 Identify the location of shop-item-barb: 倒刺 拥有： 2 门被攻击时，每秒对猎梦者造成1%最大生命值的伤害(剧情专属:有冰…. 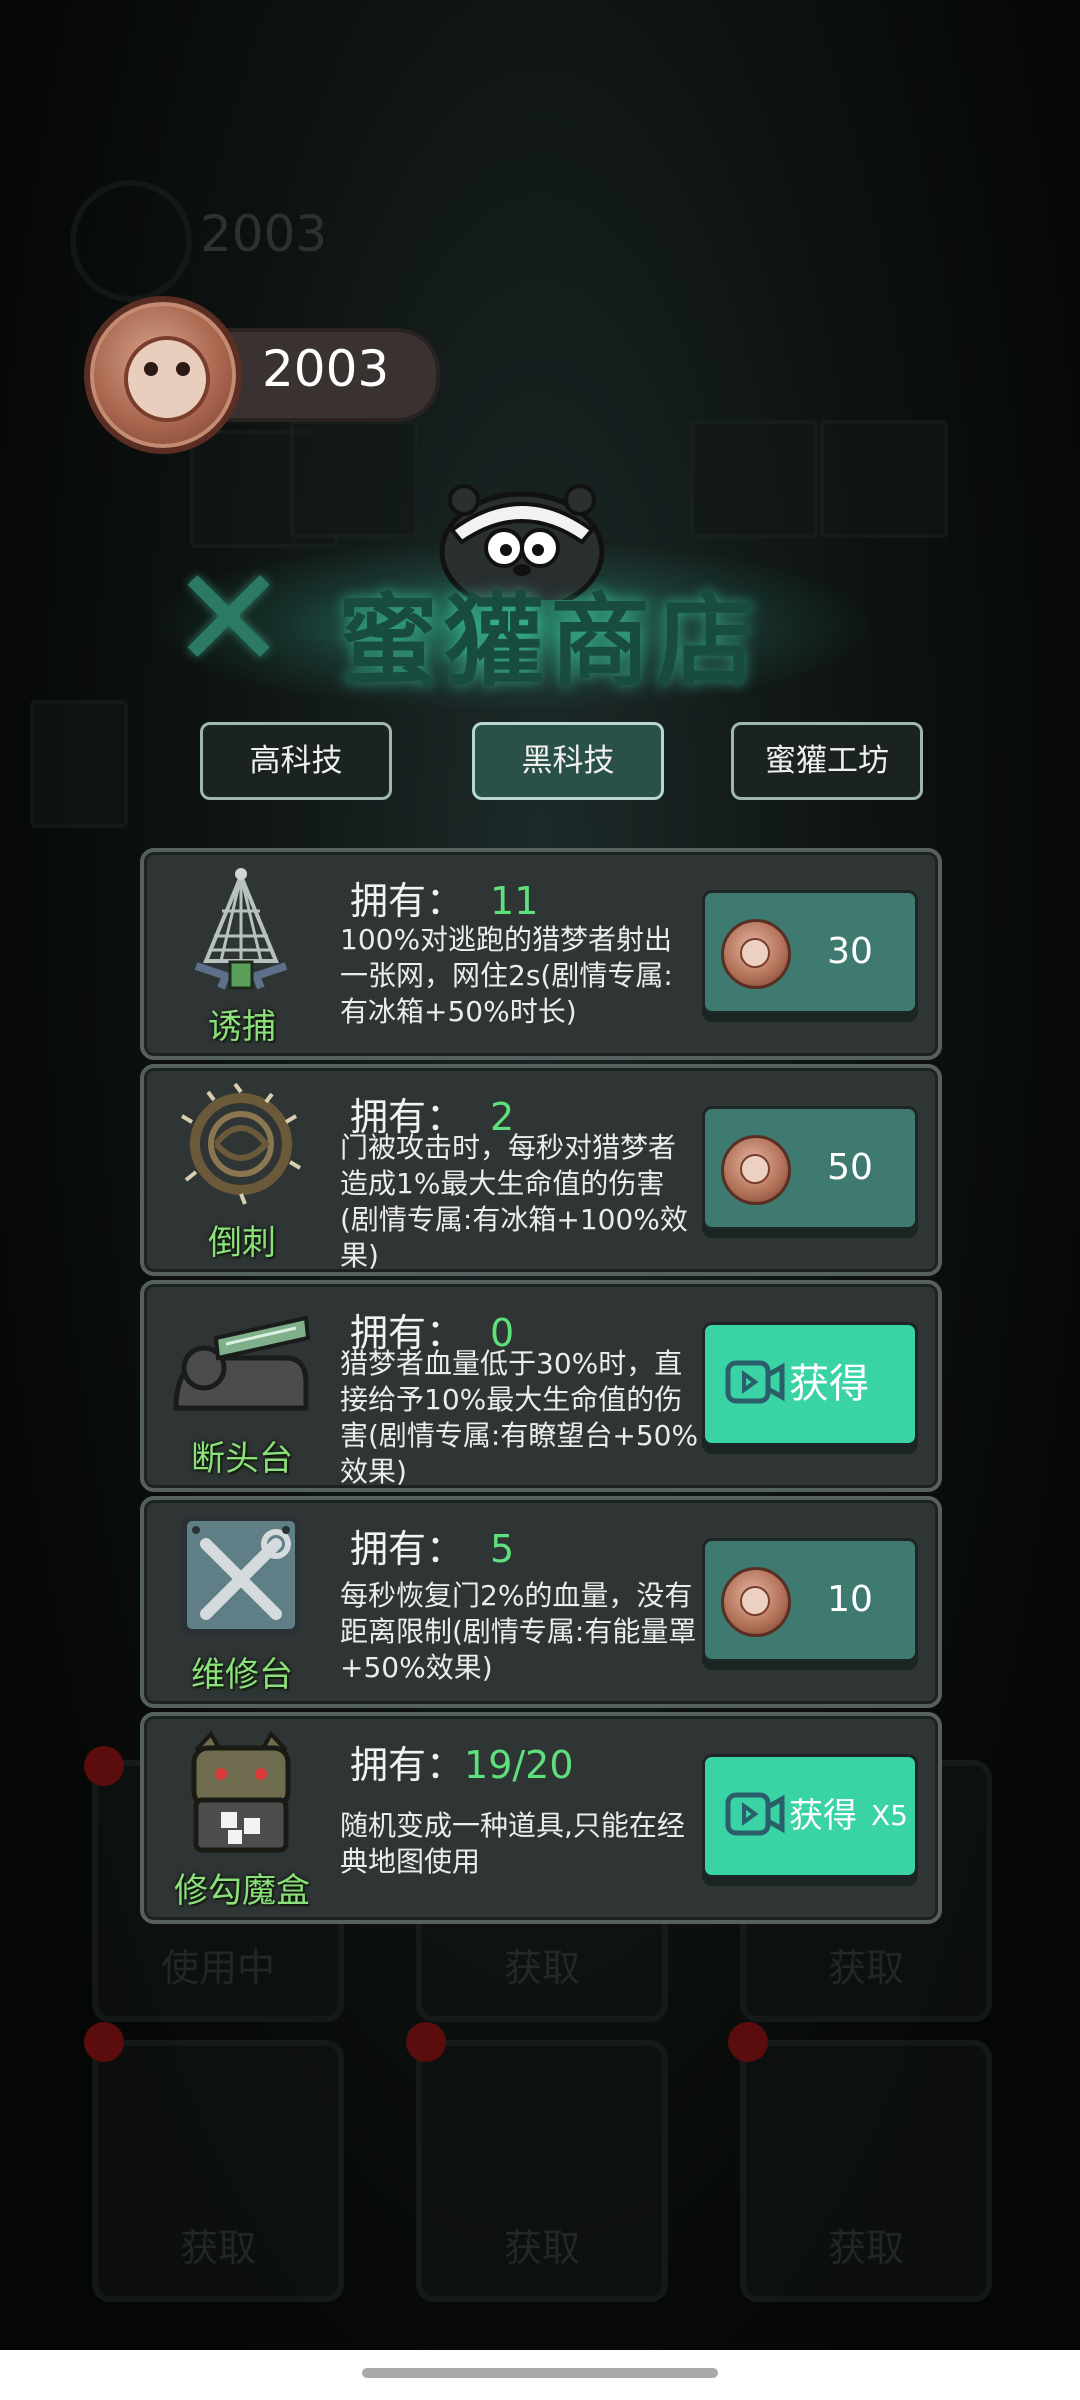
(541, 1170).